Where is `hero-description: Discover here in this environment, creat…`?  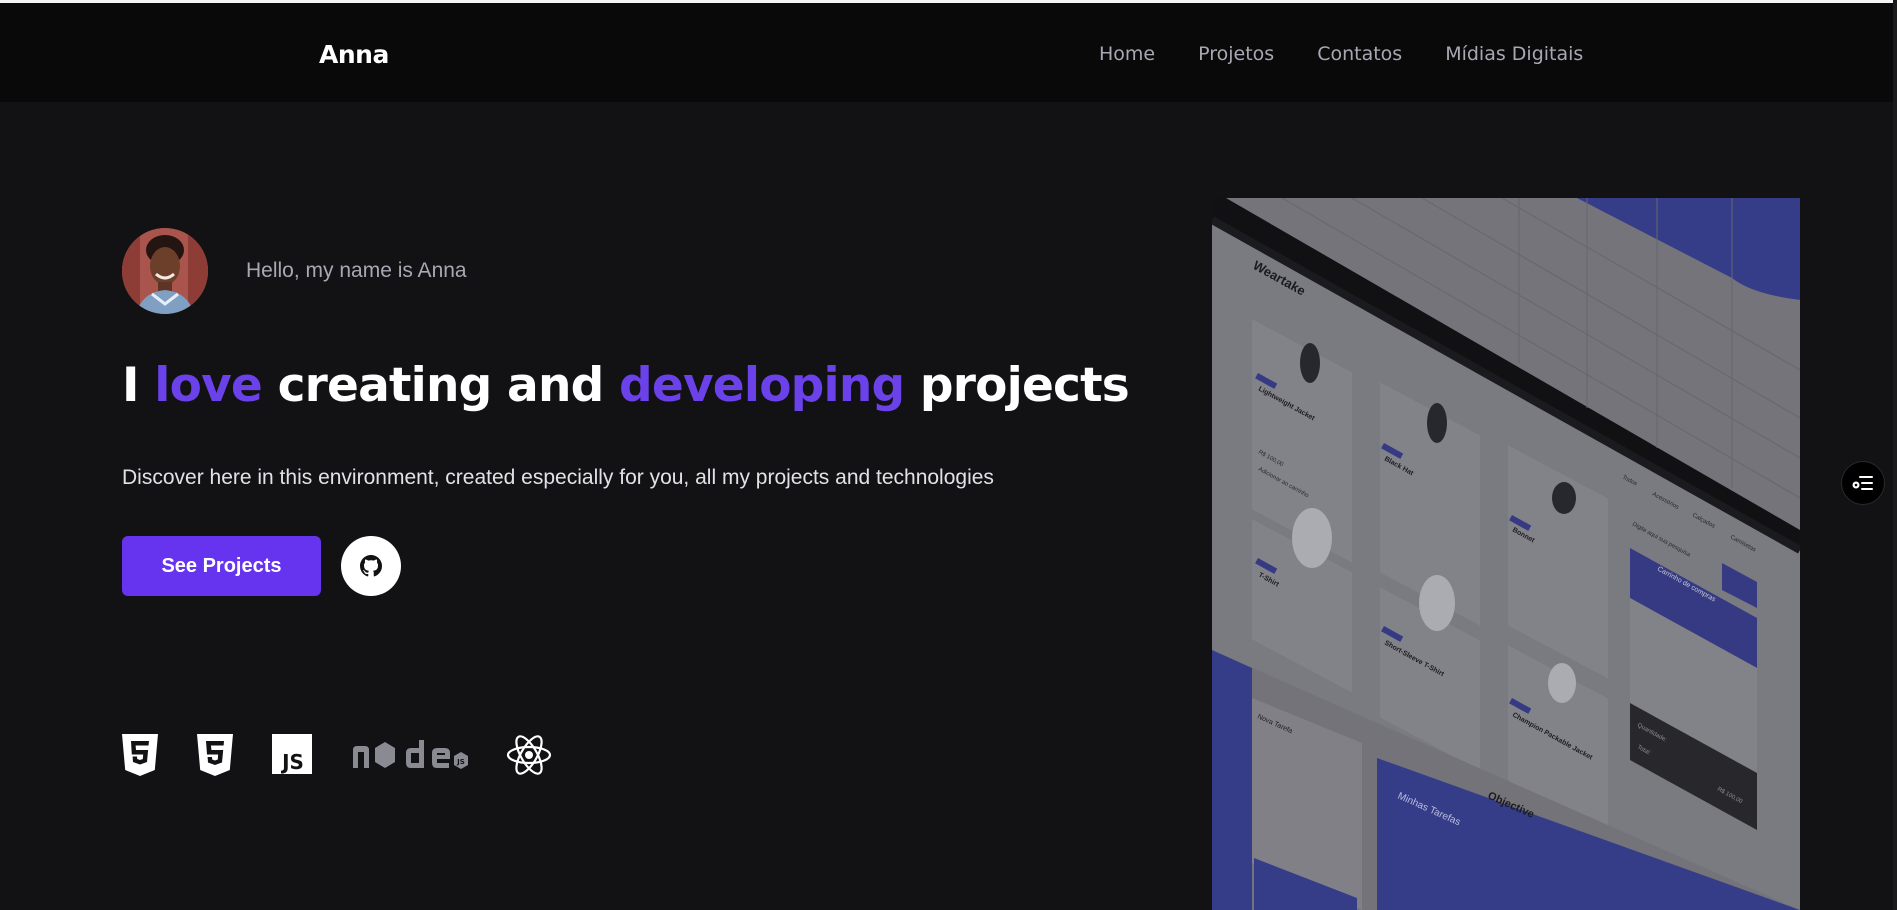
hero-description: Discover here in this environment, creat… is located at coordinates (558, 477).